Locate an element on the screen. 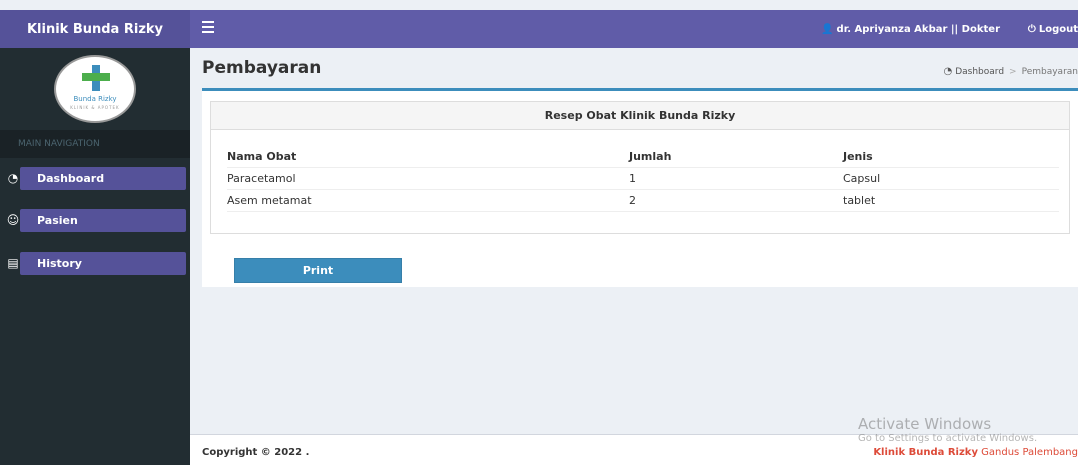 Image resolution: width=1078 pixels, height=465 pixels. power-icon: ⏻ is located at coordinates (1031, 29).